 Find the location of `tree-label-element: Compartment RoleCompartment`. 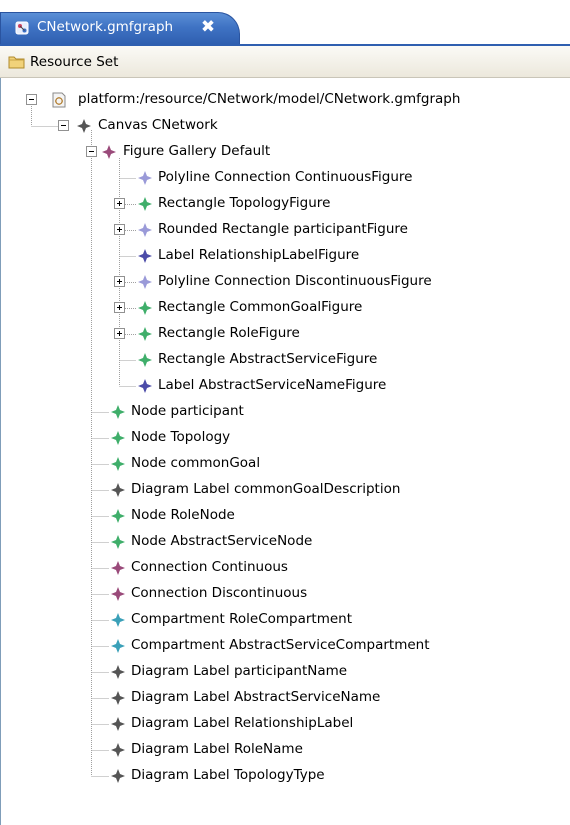

tree-label-element: Compartment RoleCompartment is located at coordinates (242, 619).